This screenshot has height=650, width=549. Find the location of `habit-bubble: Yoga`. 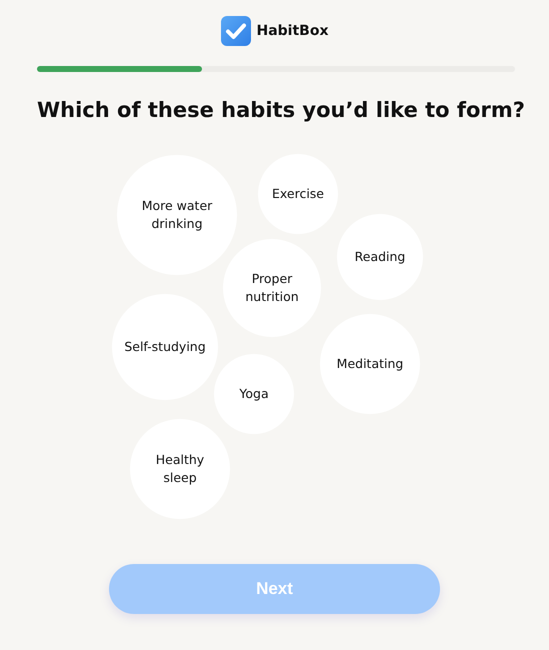

habit-bubble: Yoga is located at coordinates (254, 394).